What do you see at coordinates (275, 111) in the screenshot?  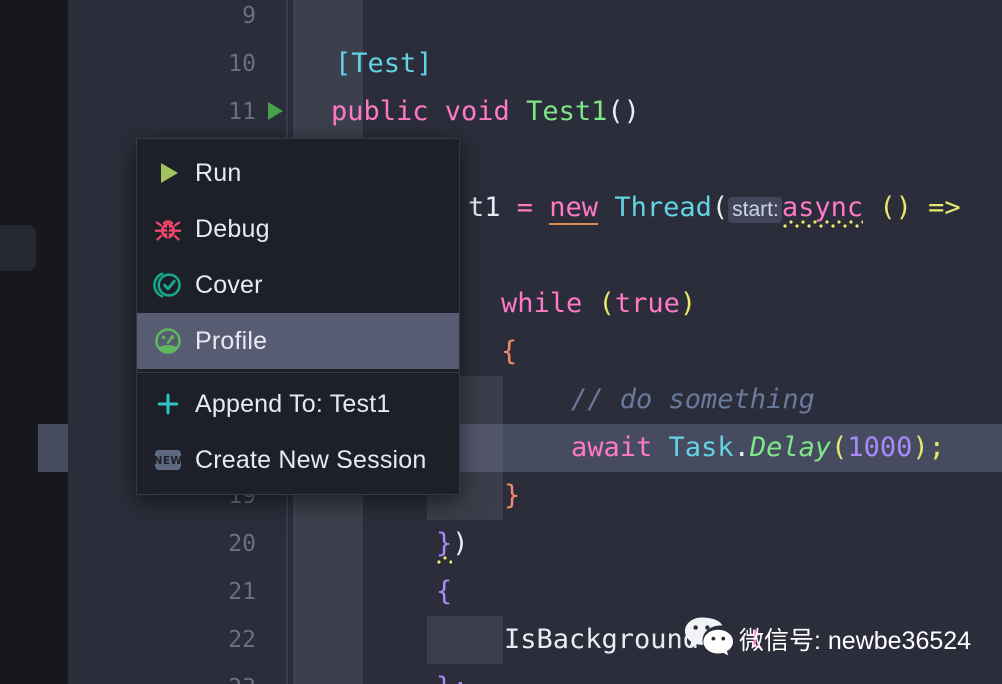 I see `run-arrow-icon` at bounding box center [275, 111].